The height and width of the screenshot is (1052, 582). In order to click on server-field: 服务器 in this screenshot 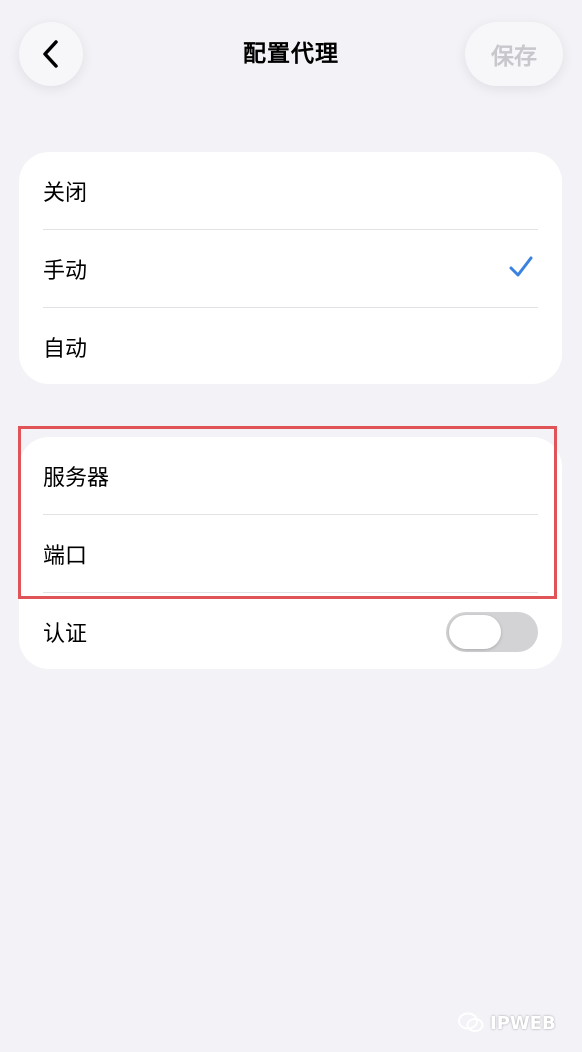, I will do `click(290, 475)`.